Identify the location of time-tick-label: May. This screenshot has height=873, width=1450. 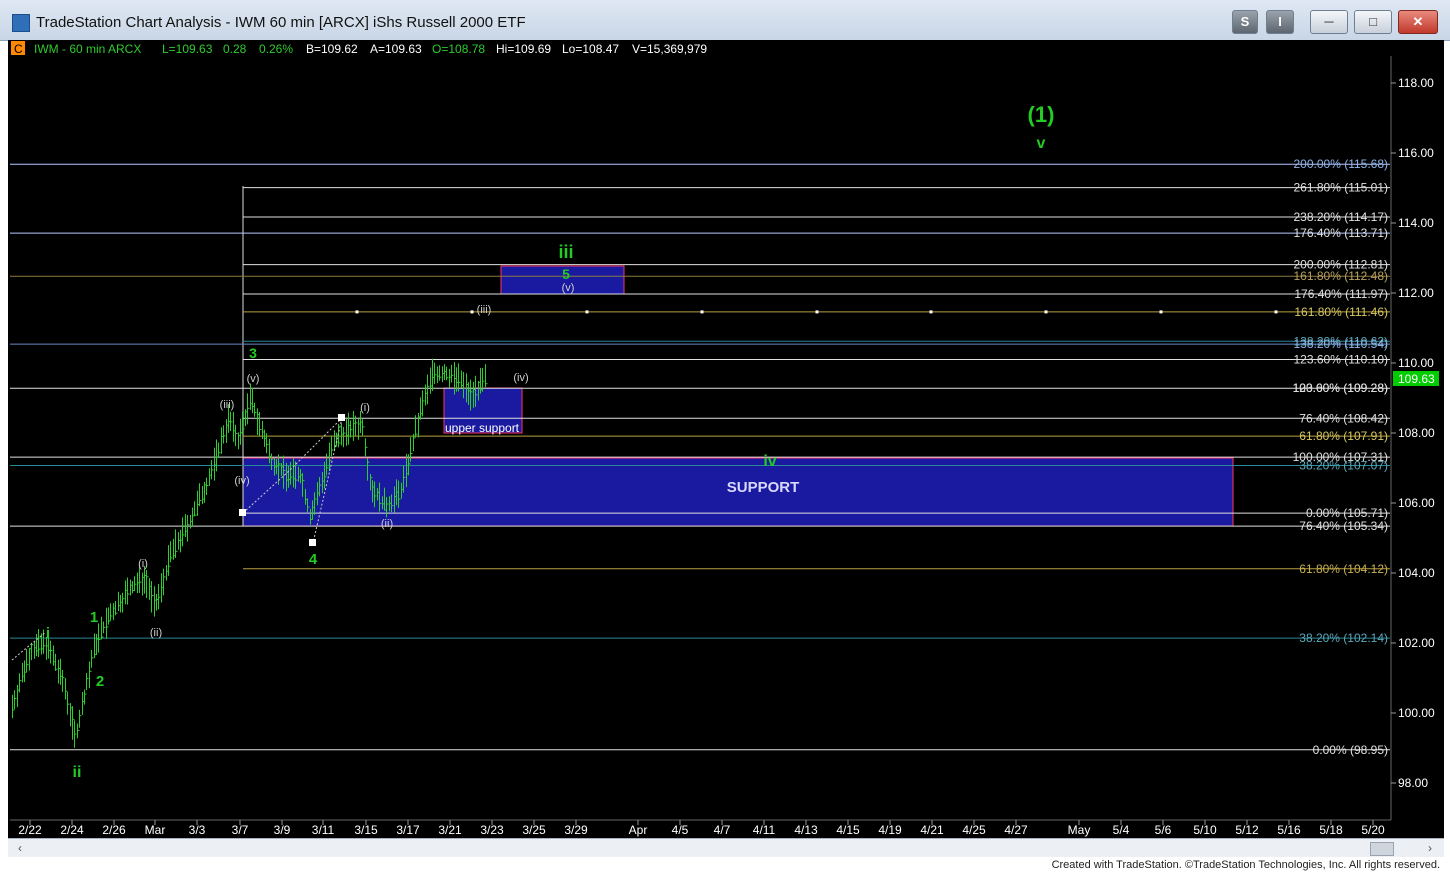
(1079, 830).